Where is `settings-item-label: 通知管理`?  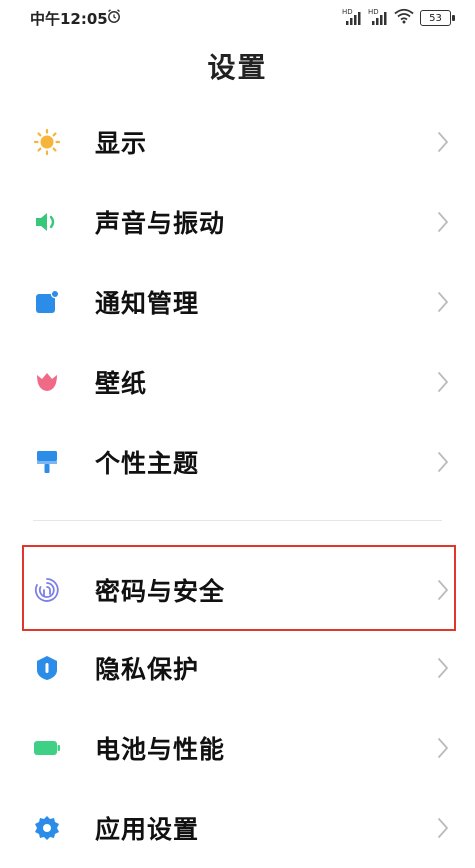
settings-item-label: 通知管理 is located at coordinates (147, 303).